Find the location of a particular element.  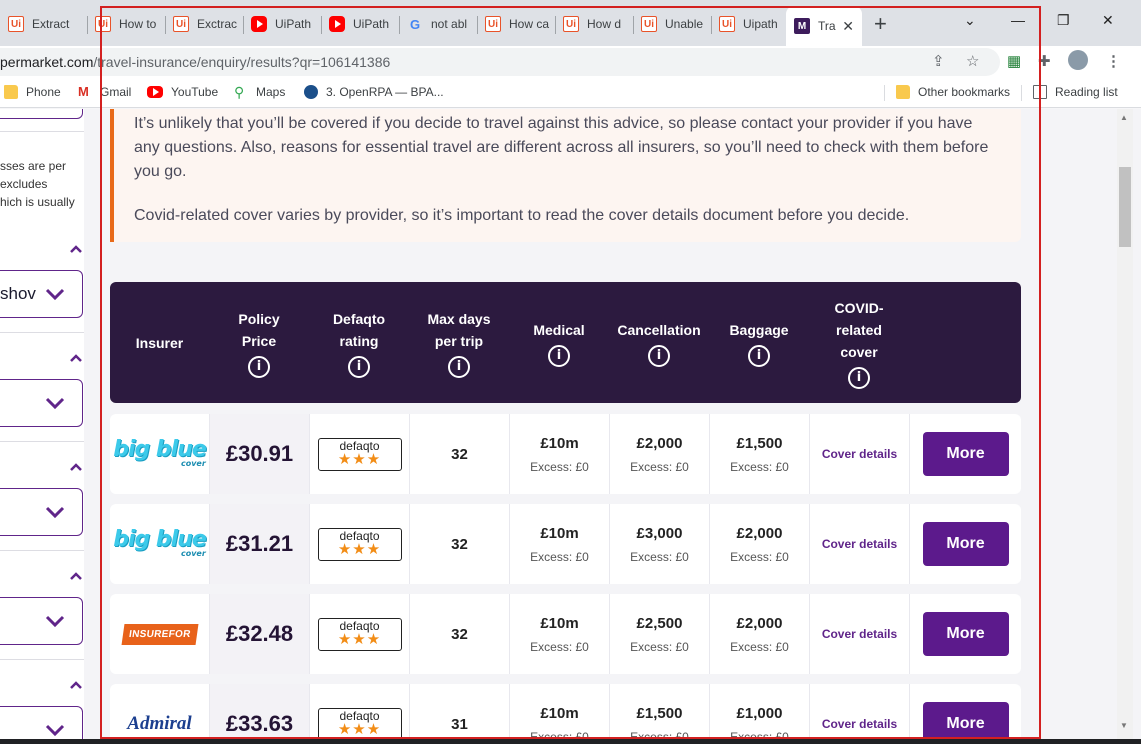

close-tab-icon: ✕ is located at coordinates (848, 26).